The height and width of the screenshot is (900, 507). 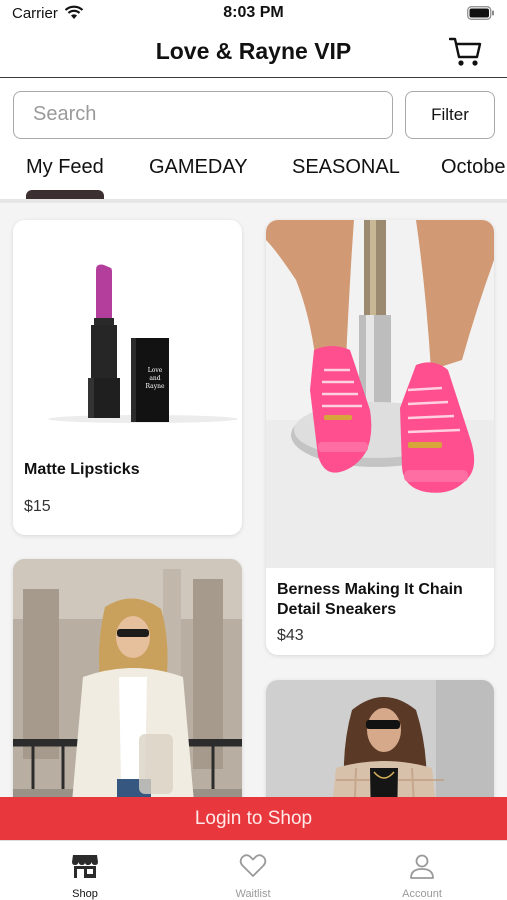 What do you see at coordinates (154, 386) in the screenshot?
I see `box-brand-text: Rayne` at bounding box center [154, 386].